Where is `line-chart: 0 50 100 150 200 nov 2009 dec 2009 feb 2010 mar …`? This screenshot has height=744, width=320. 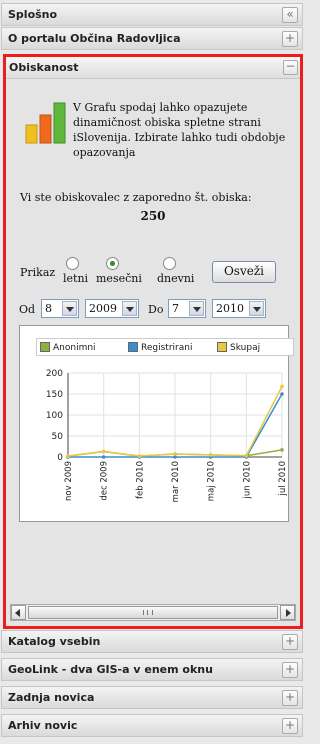 line-chart: 0 50 100 150 200 nov 2009 dec 2009 feb 2010 mar … is located at coordinates (167, 435).